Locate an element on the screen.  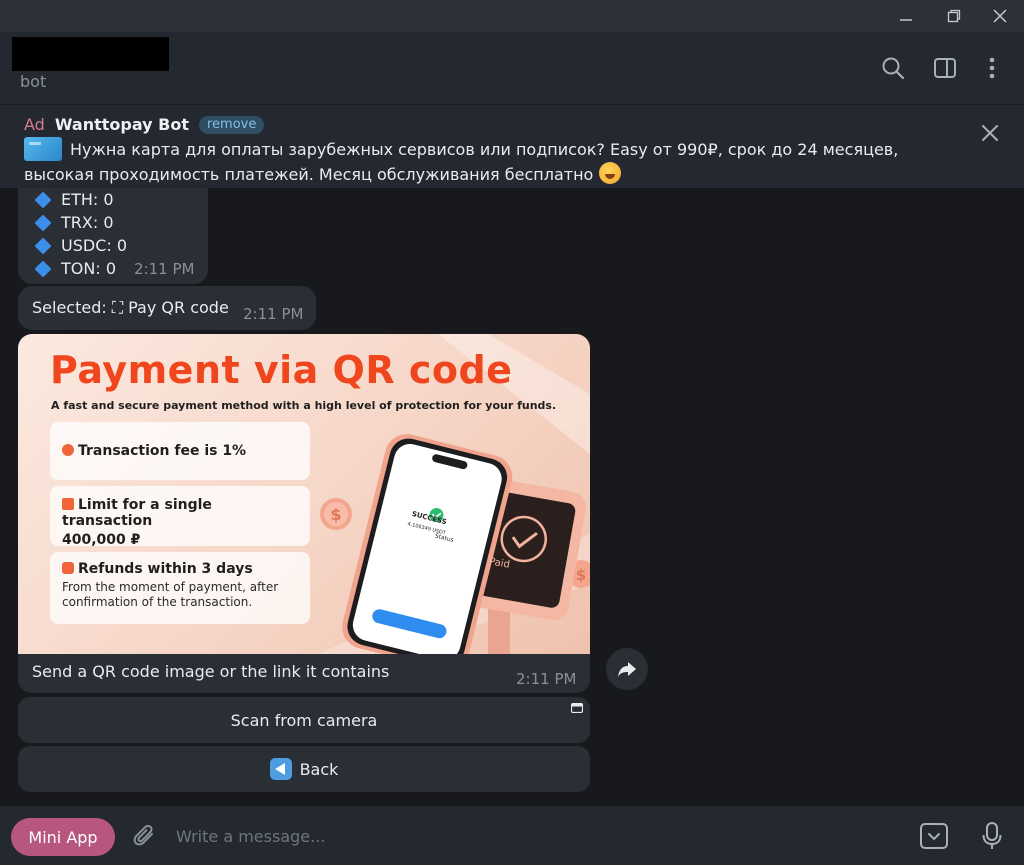
forward-button is located at coordinates (627, 669).